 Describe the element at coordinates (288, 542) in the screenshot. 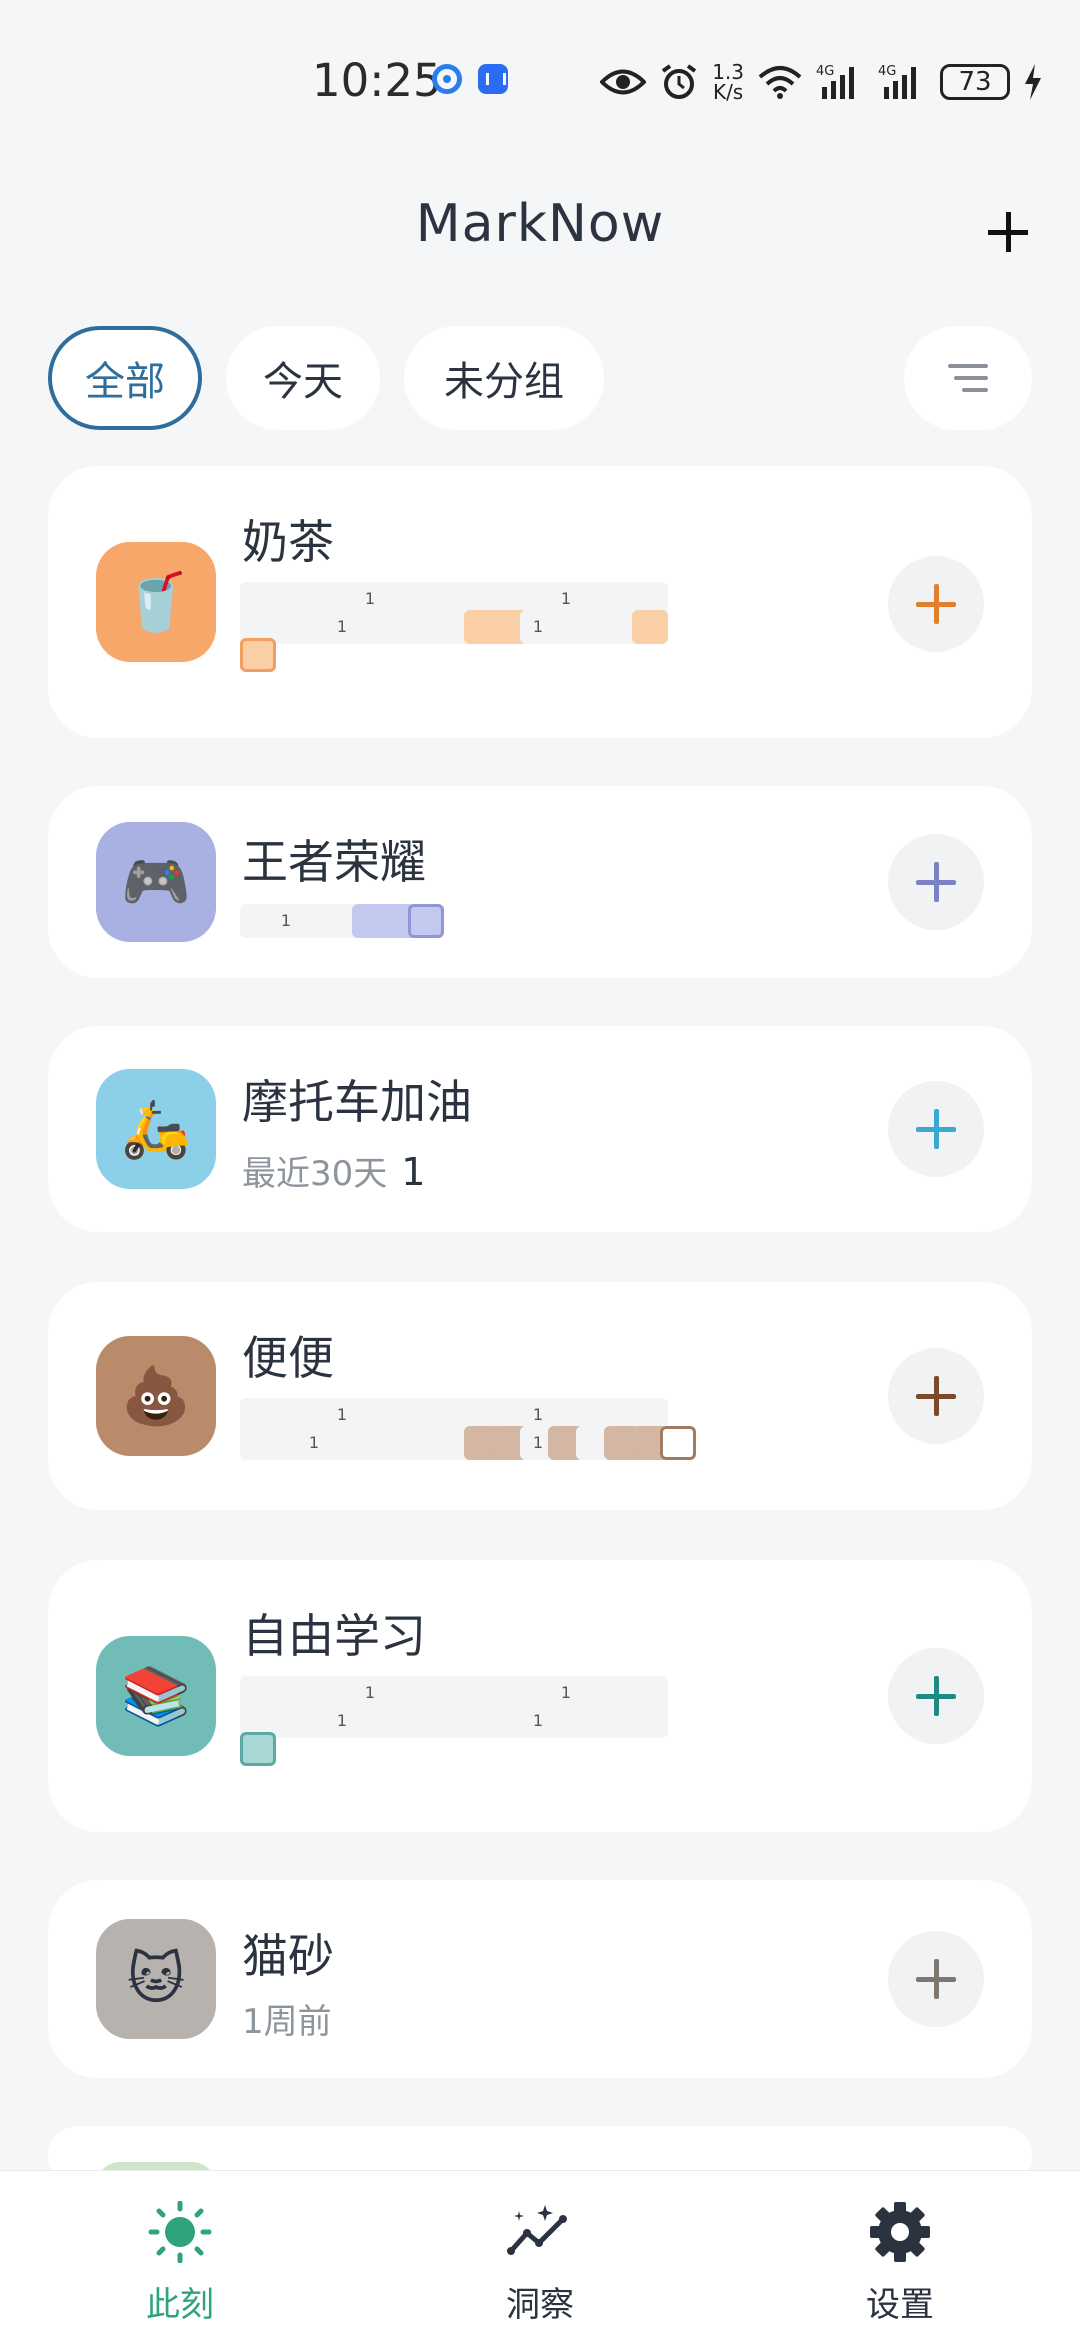

I see `tracker-name: 奶茶` at that location.